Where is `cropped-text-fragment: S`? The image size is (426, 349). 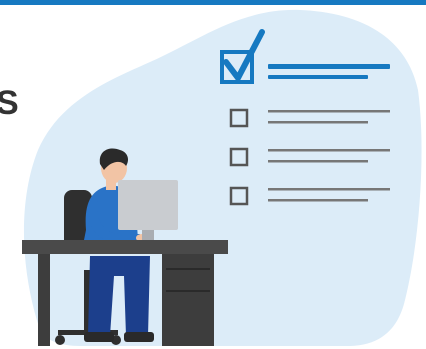 cropped-text-fragment: S is located at coordinates (9, 103).